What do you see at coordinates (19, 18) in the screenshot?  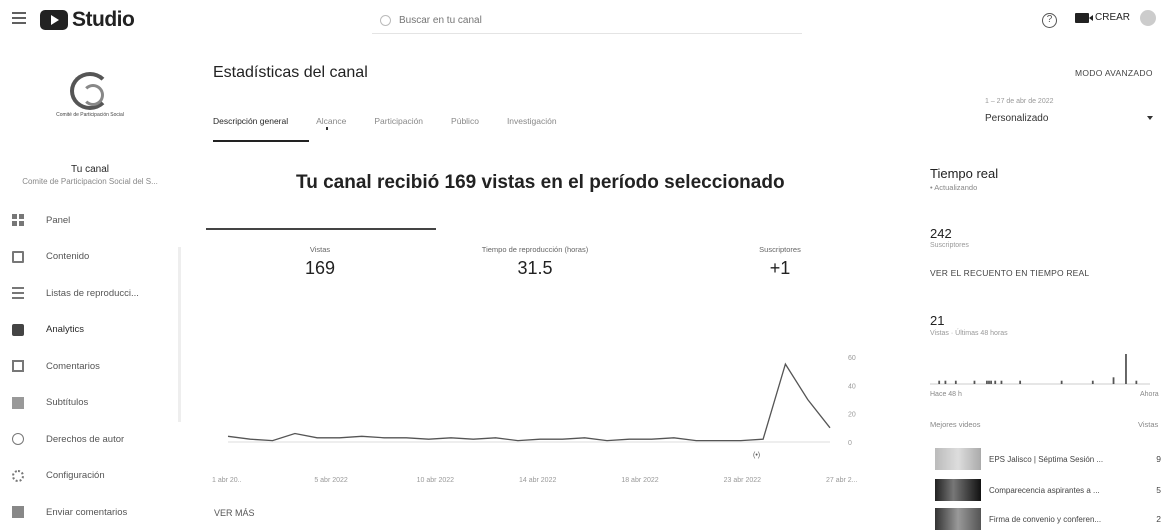 I see `menu-icon` at bounding box center [19, 18].